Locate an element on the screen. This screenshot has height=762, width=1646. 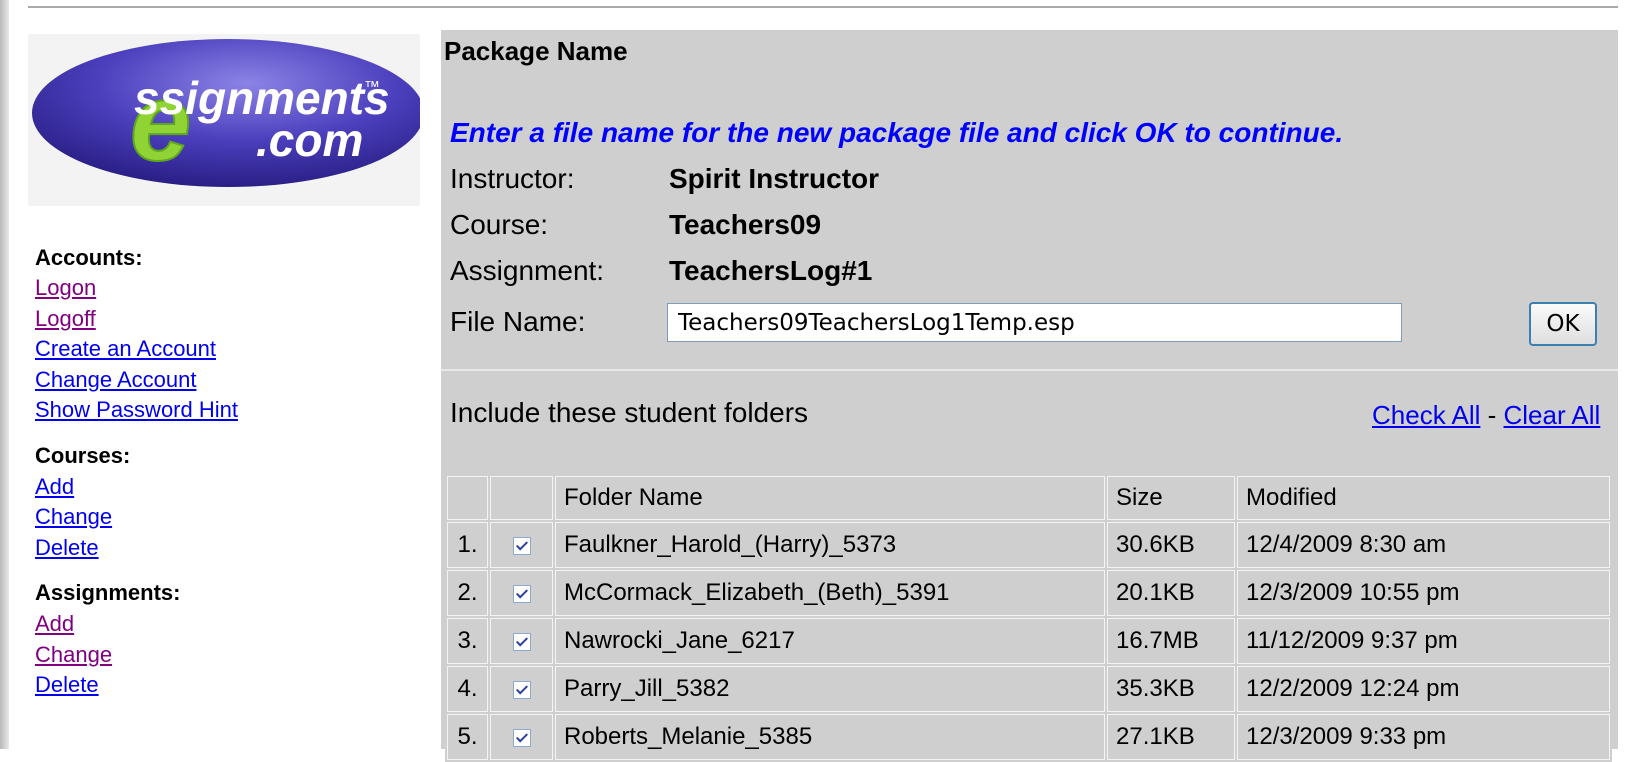
folder-size: 35.3KB is located at coordinates (1171, 689).